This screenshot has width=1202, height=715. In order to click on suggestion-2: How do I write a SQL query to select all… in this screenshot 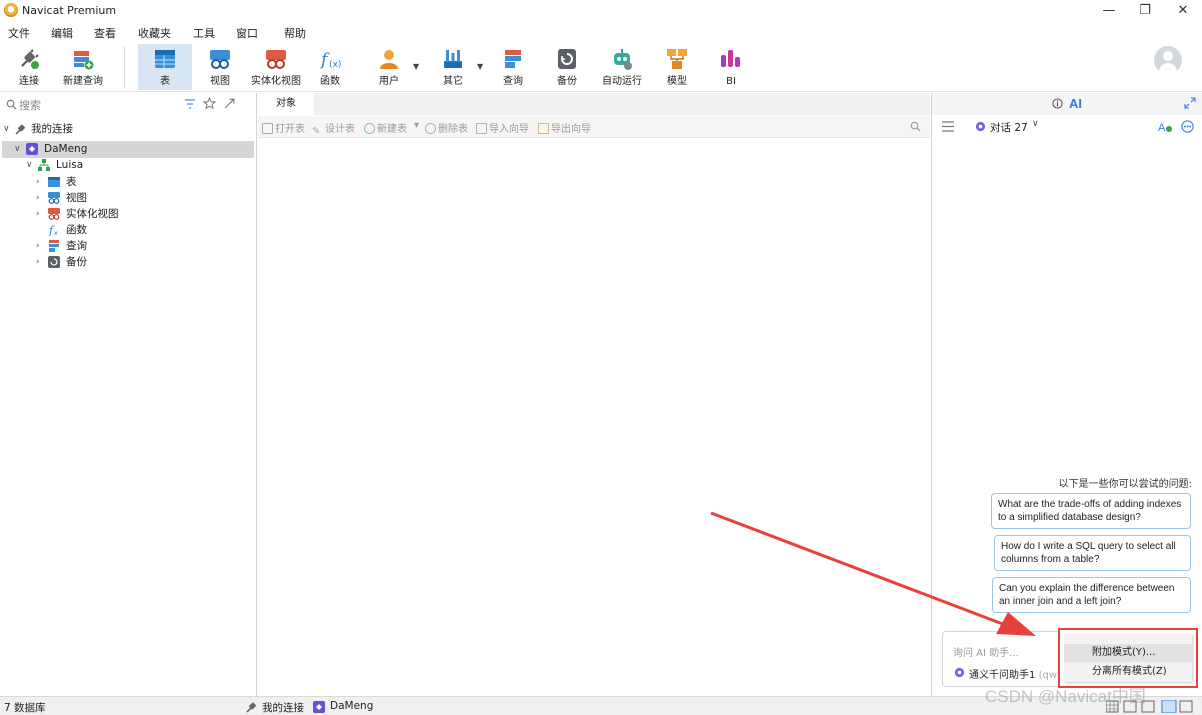, I will do `click(1092, 553)`.